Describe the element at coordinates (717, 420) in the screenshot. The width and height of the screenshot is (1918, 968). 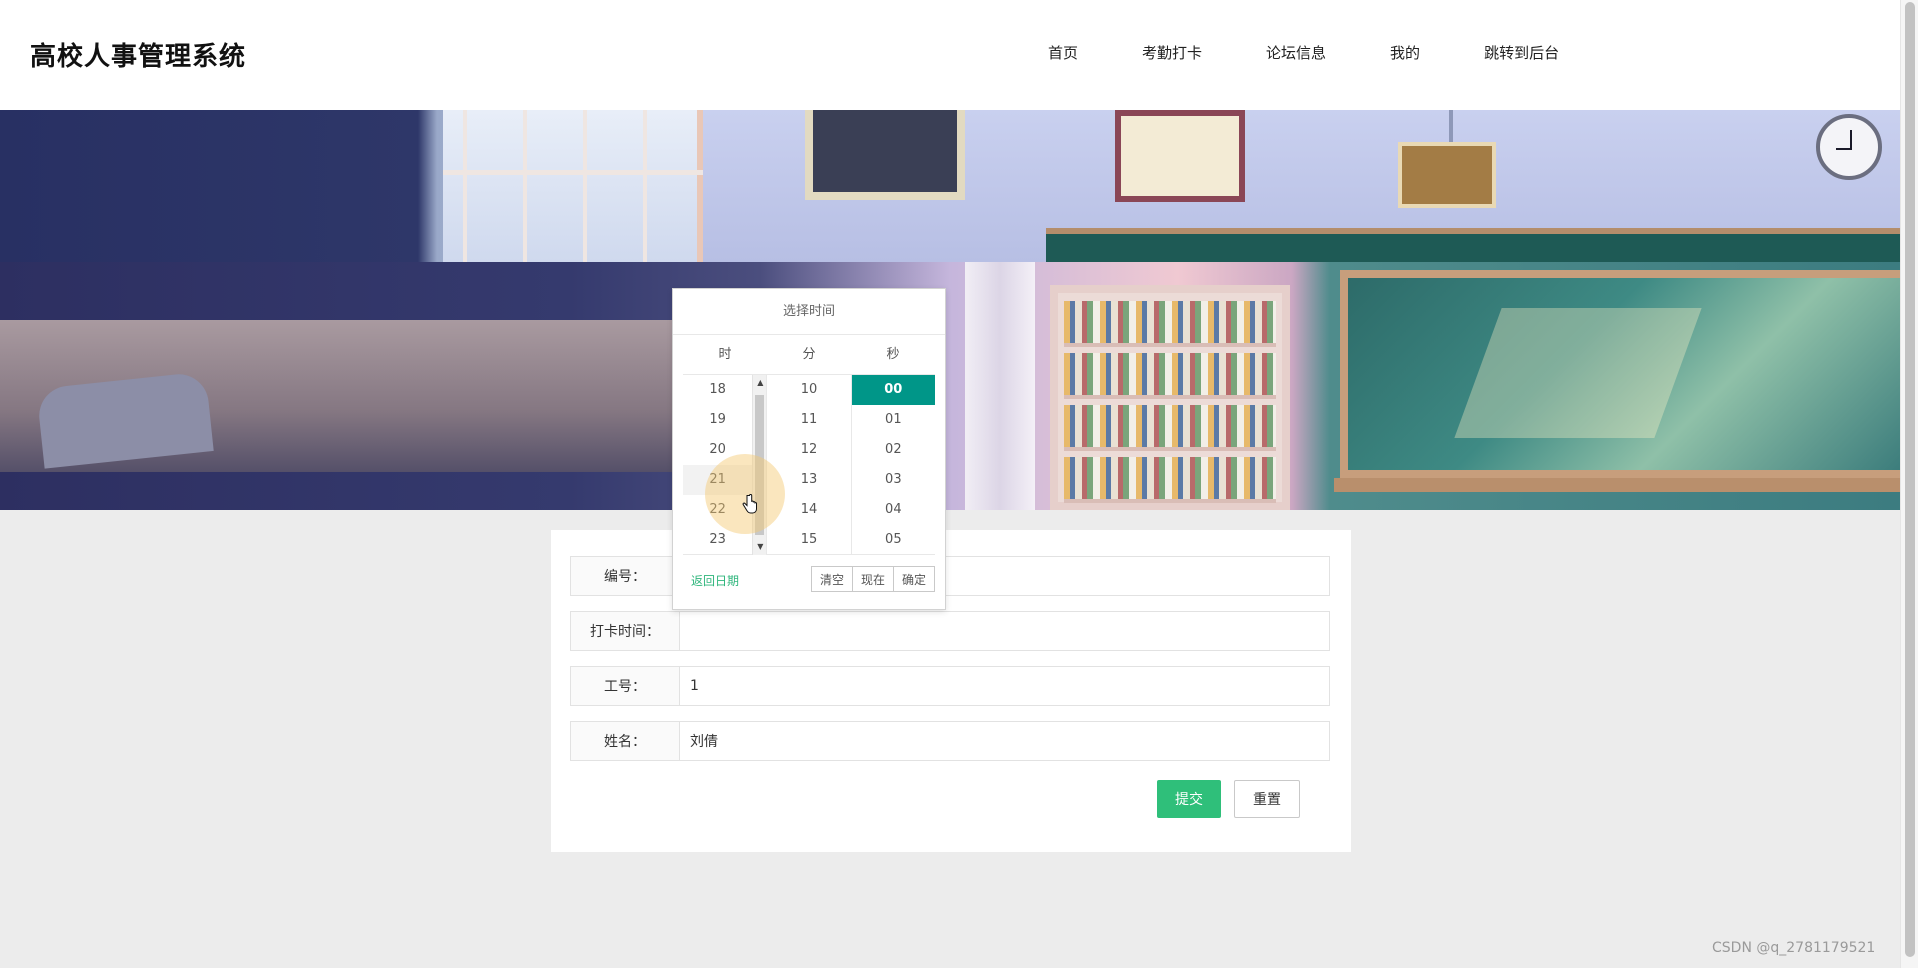
I see `hour-option: 19` at that location.